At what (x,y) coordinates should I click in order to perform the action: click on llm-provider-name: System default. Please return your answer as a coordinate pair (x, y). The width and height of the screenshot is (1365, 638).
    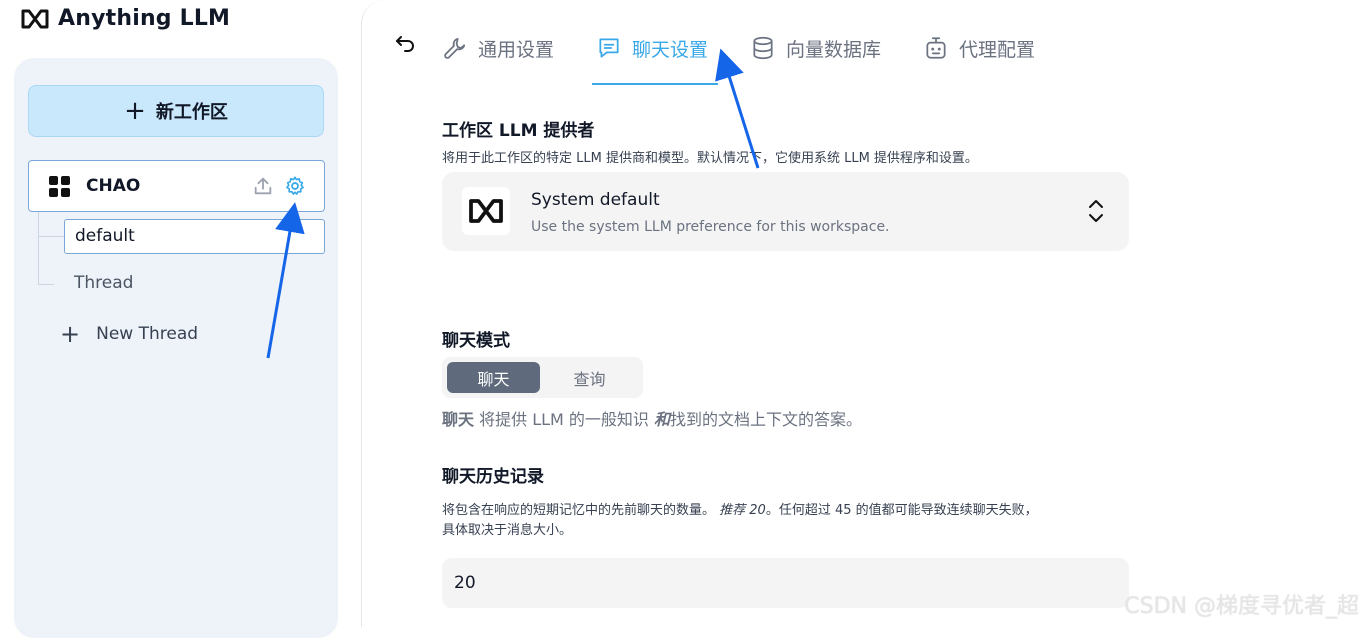
    Looking at the image, I should click on (595, 200).